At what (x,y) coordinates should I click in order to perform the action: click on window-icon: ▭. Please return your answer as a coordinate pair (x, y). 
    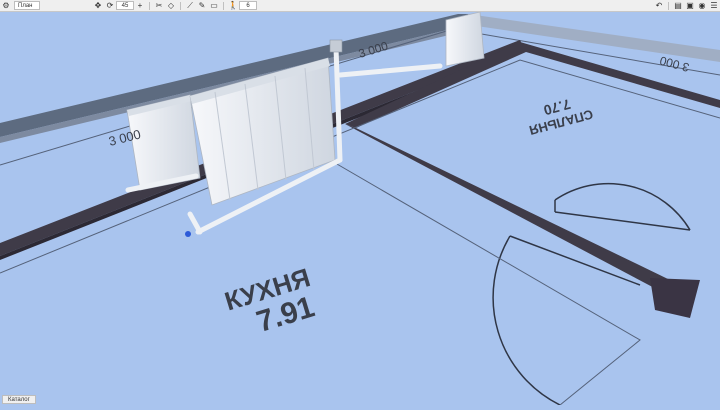
    Looking at the image, I should click on (214, 5).